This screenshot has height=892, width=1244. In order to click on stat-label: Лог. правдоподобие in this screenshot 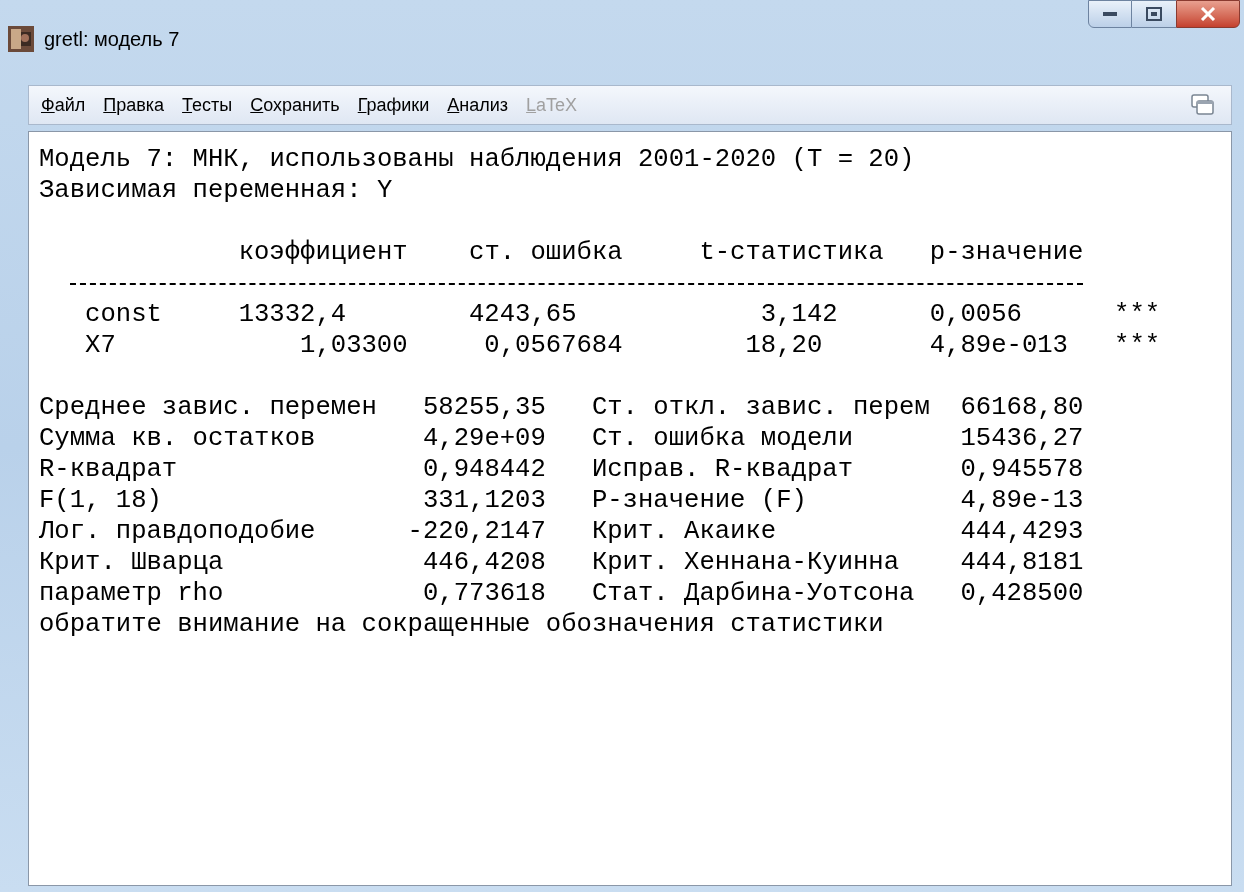, I will do `click(177, 531)`.